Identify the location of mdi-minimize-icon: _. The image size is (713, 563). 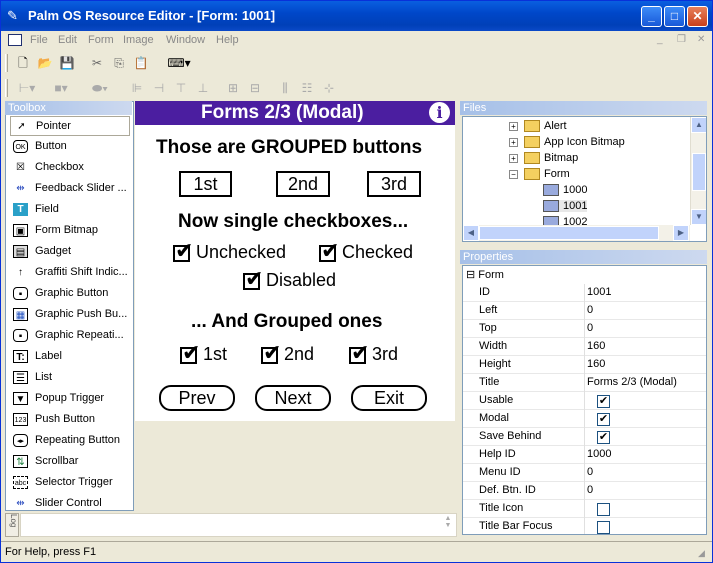
(660, 39).